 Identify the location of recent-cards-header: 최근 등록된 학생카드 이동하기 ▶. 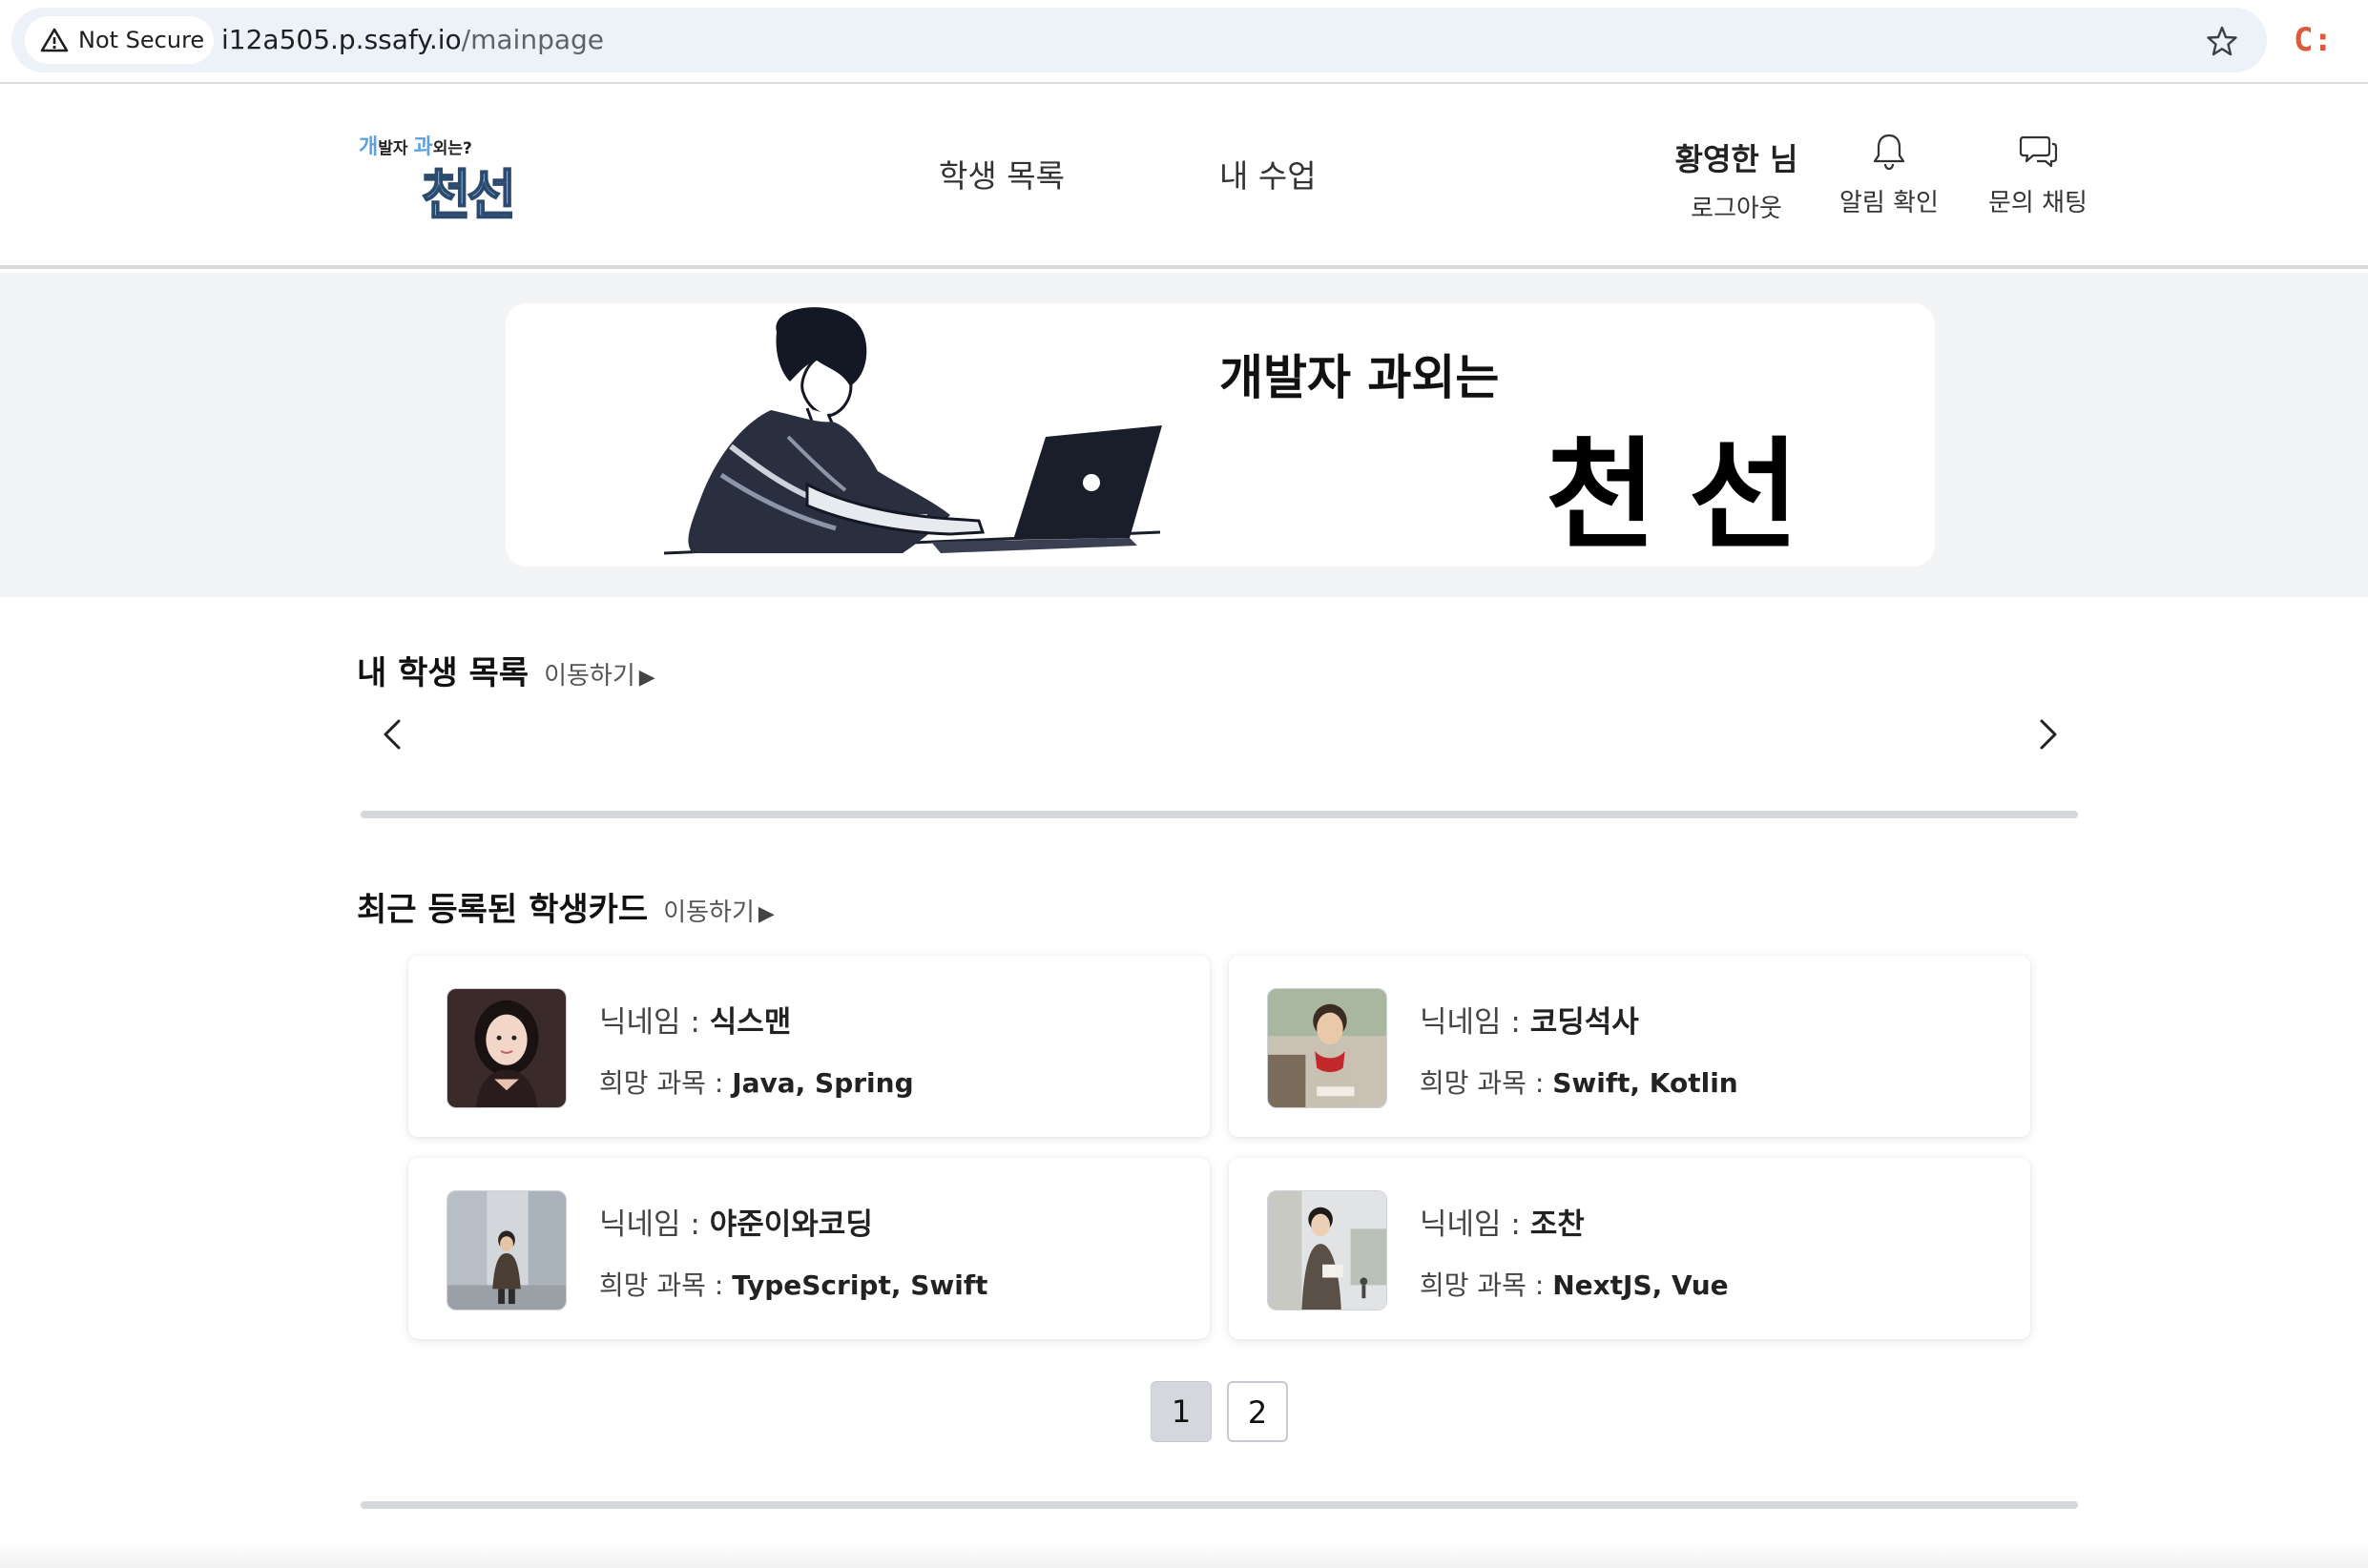
(566, 906).